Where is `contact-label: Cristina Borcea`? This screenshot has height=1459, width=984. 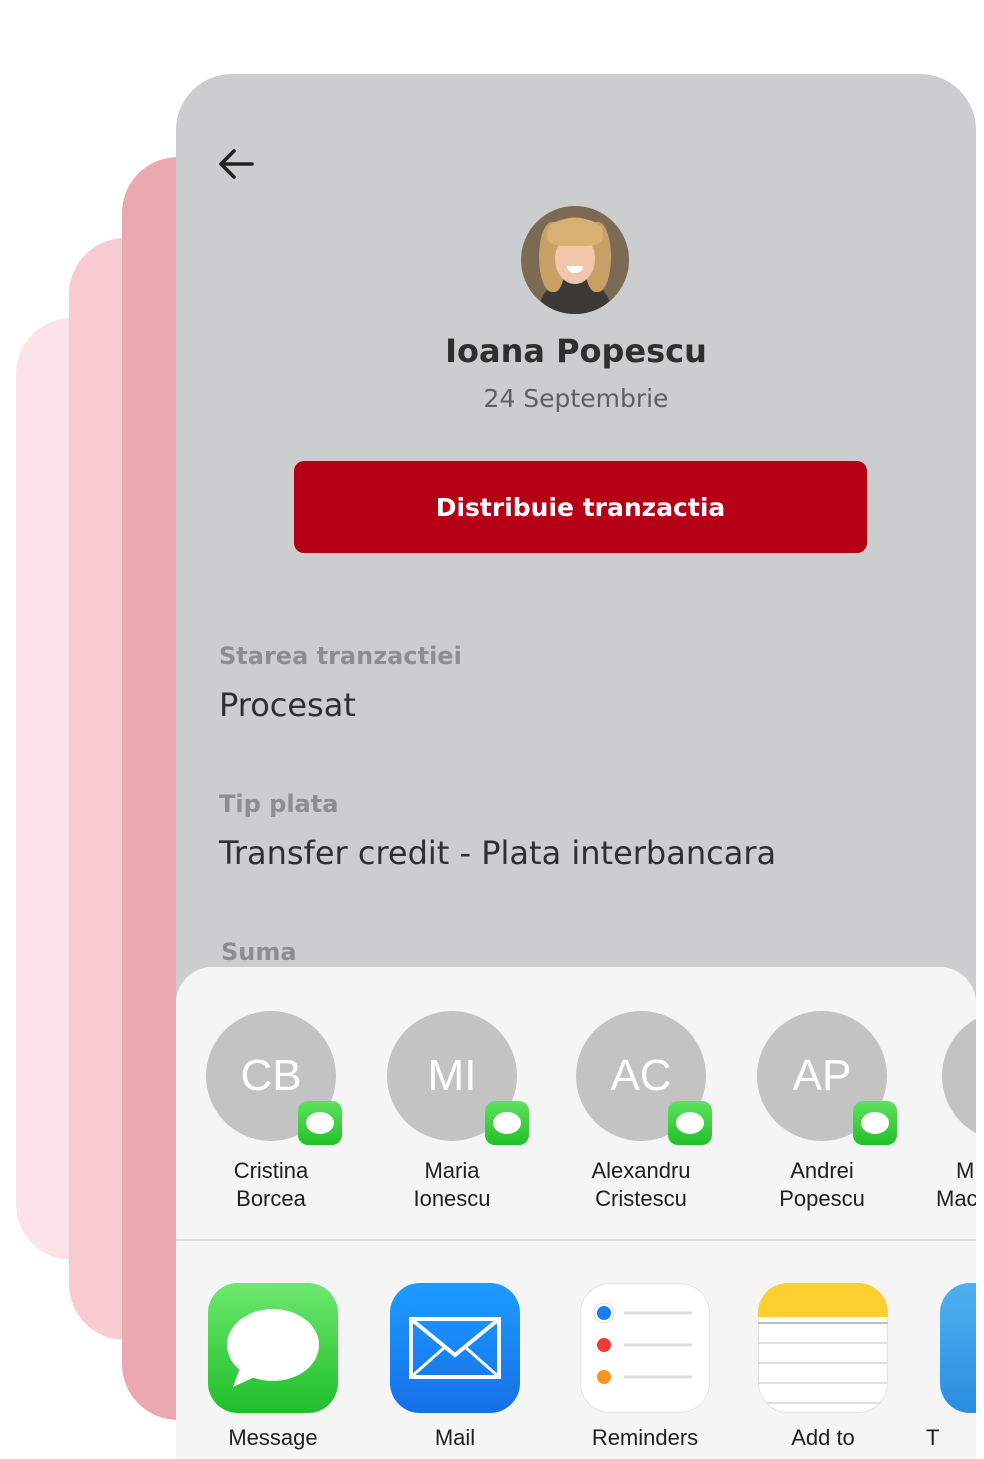
contact-label: Cristina Borcea is located at coordinates (271, 1184).